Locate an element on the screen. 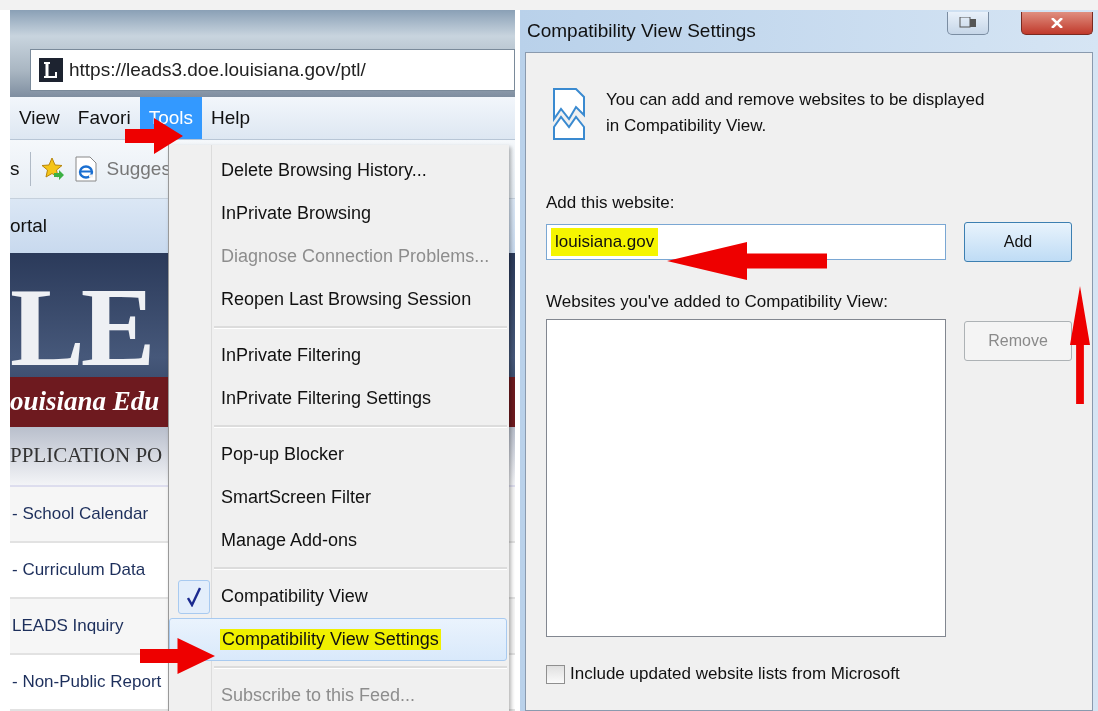  checkbox is located at coordinates (555, 674).